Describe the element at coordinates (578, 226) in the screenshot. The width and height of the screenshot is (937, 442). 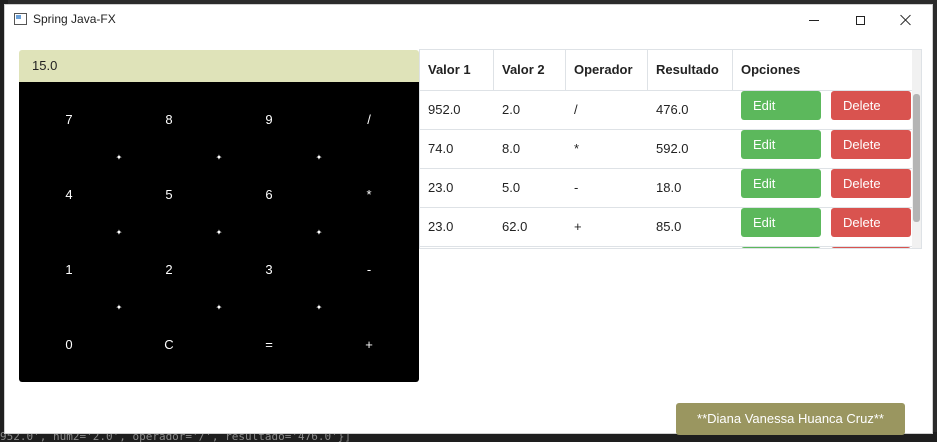
I see `cell-operador: +` at that location.